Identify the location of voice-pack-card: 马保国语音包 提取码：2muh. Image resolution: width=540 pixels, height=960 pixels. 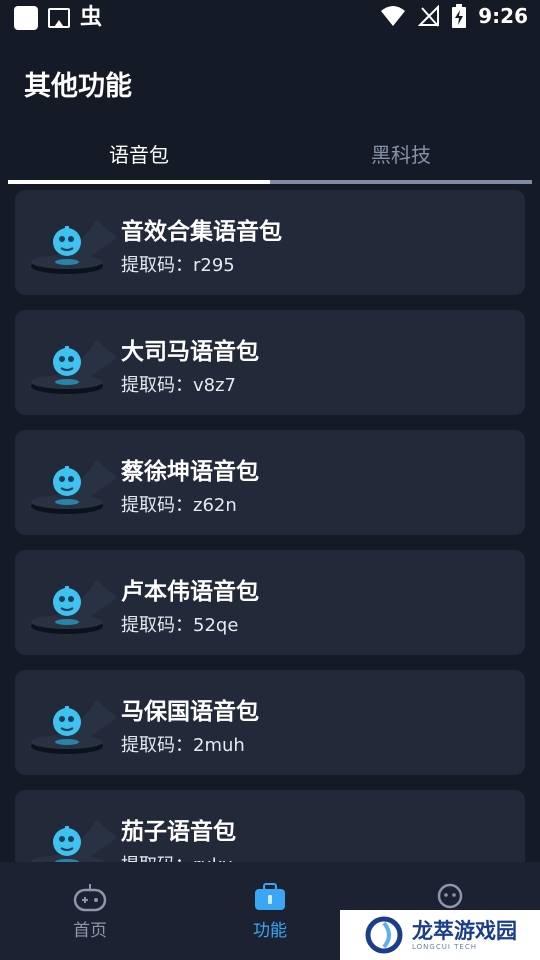
(270, 722).